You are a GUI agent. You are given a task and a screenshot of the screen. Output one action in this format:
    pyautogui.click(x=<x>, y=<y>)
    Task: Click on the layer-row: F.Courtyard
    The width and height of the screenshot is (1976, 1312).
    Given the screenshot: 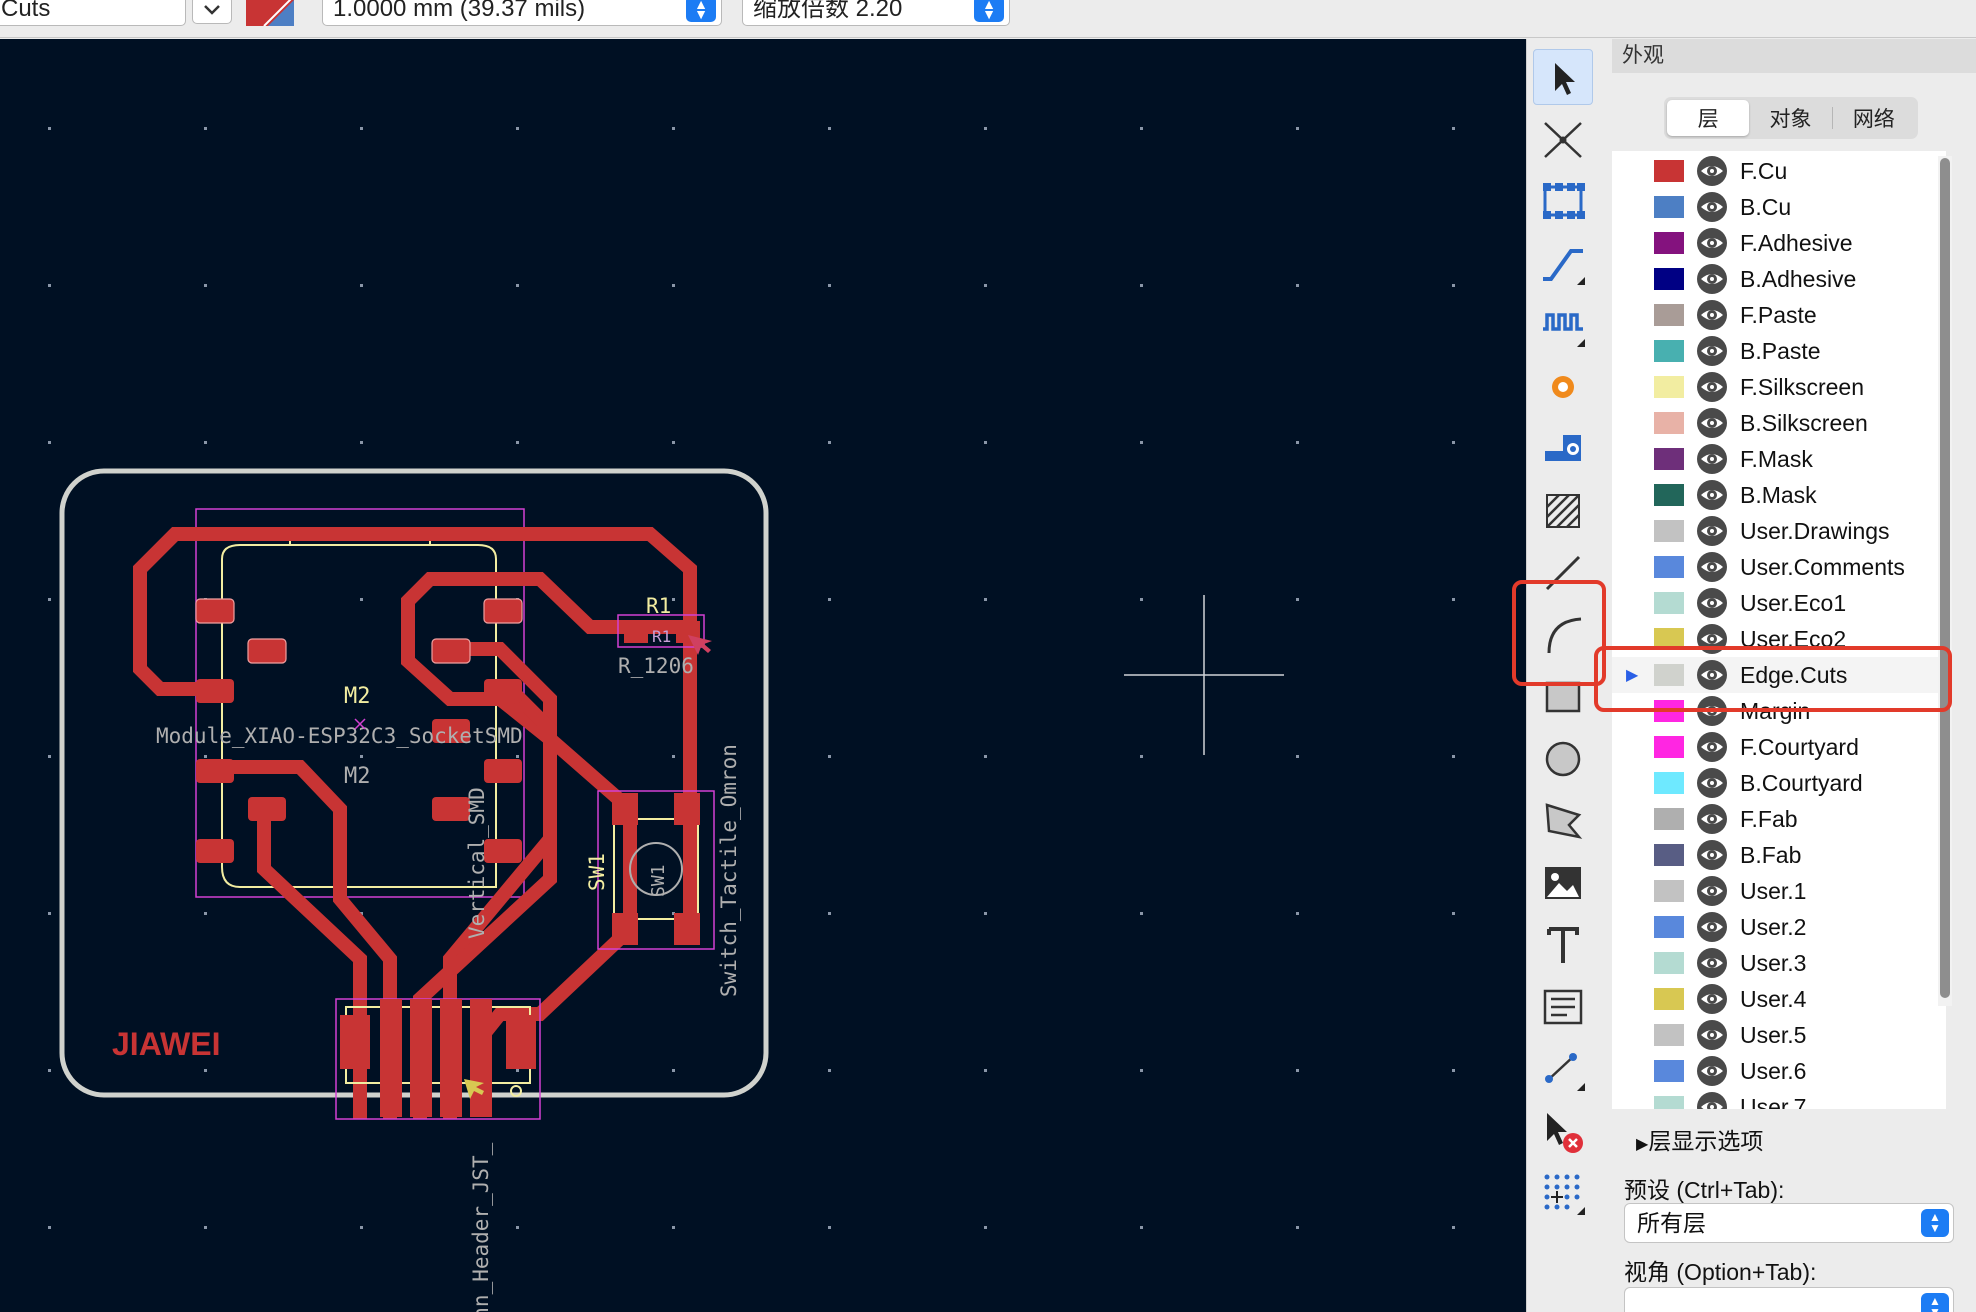 What is the action you would take?
    pyautogui.click(x=1779, y=747)
    